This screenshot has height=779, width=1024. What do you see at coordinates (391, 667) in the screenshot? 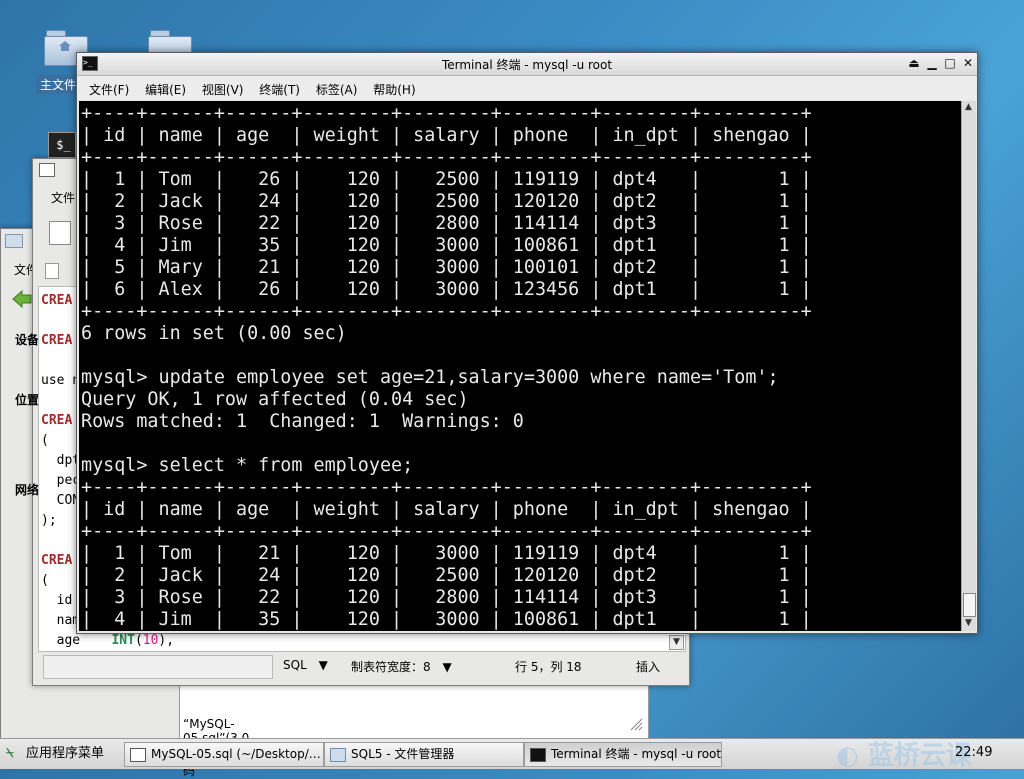
I see `tab-width-label: 制表符宽度：8` at bounding box center [391, 667].